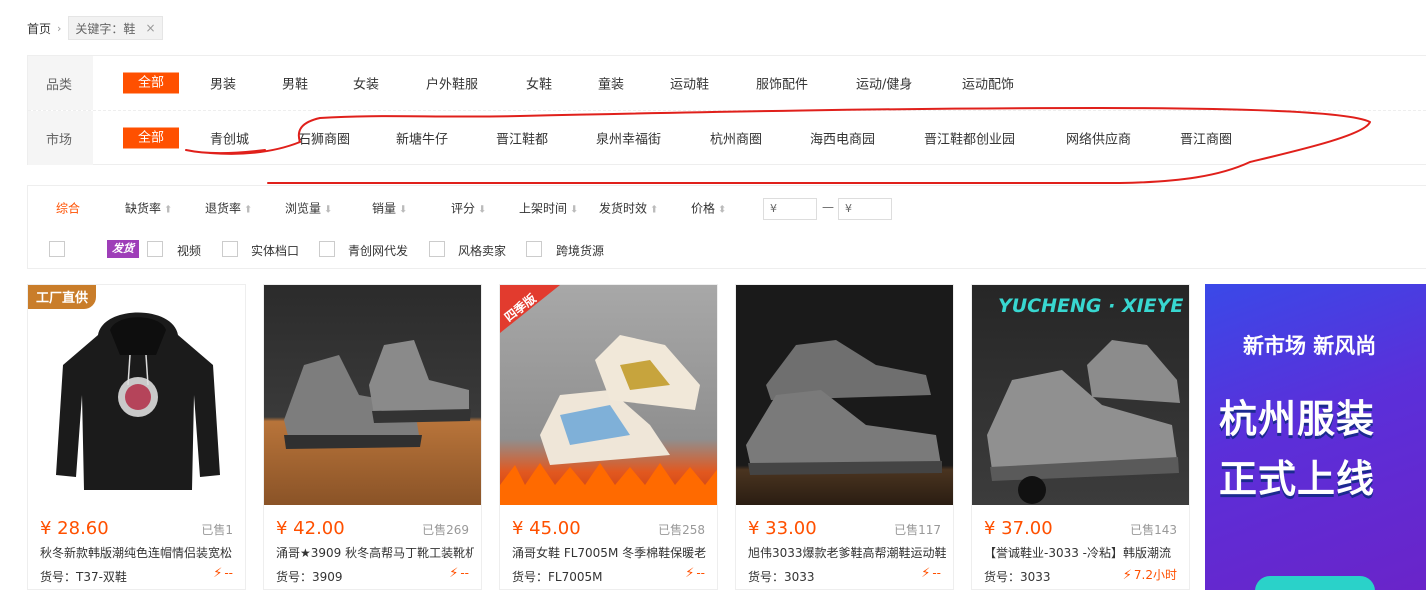 This screenshot has width=1426, height=590. I want to click on sort-views: 浏览量 ⬇, so click(308, 208).